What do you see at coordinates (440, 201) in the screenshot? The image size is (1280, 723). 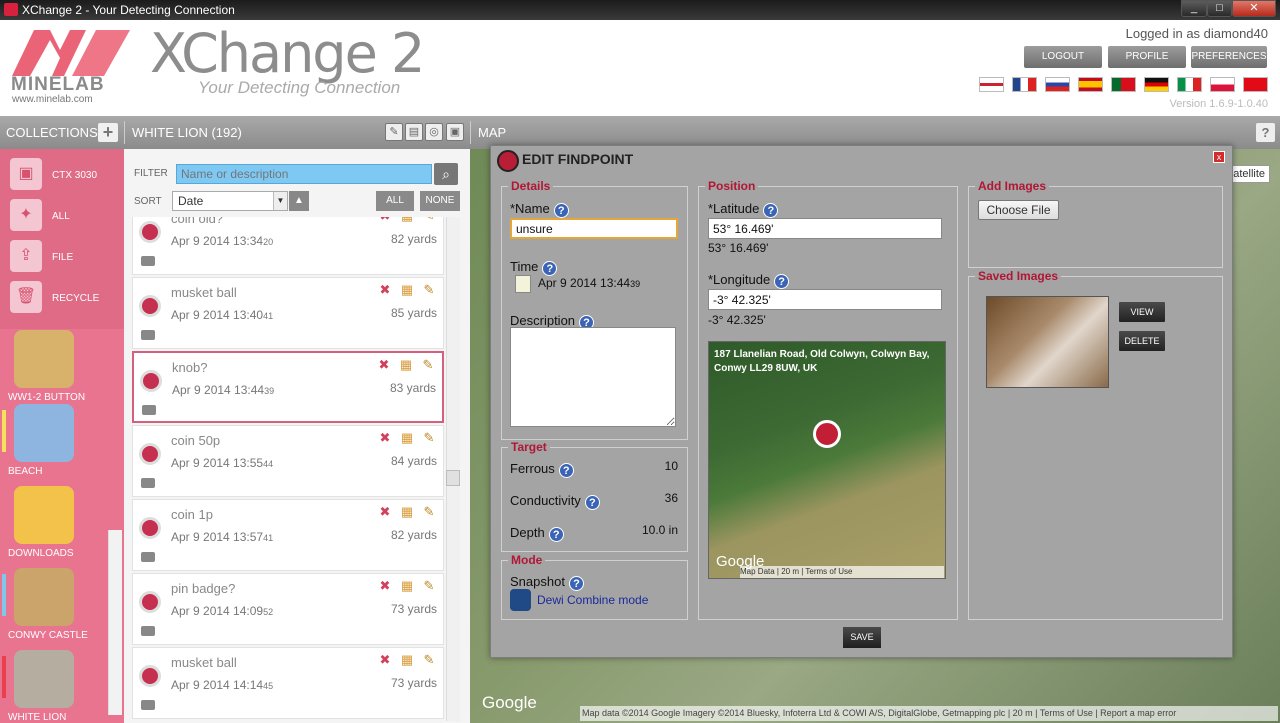 I see `select-none-button: NONE` at bounding box center [440, 201].